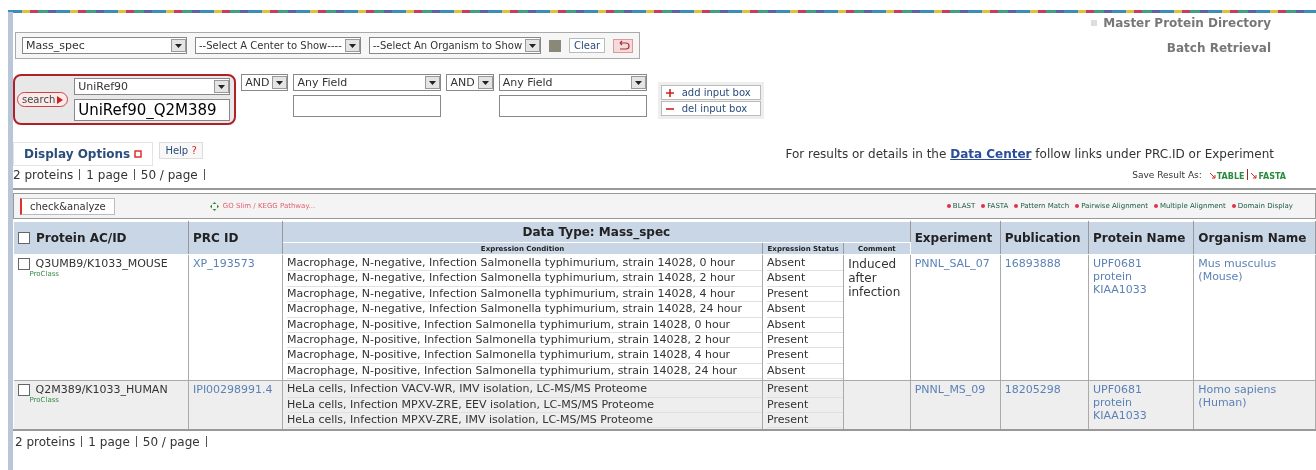 The image size is (1316, 470). Describe the element at coordinates (710, 108) in the screenshot. I see `delete-input-box-button: del input box` at that location.